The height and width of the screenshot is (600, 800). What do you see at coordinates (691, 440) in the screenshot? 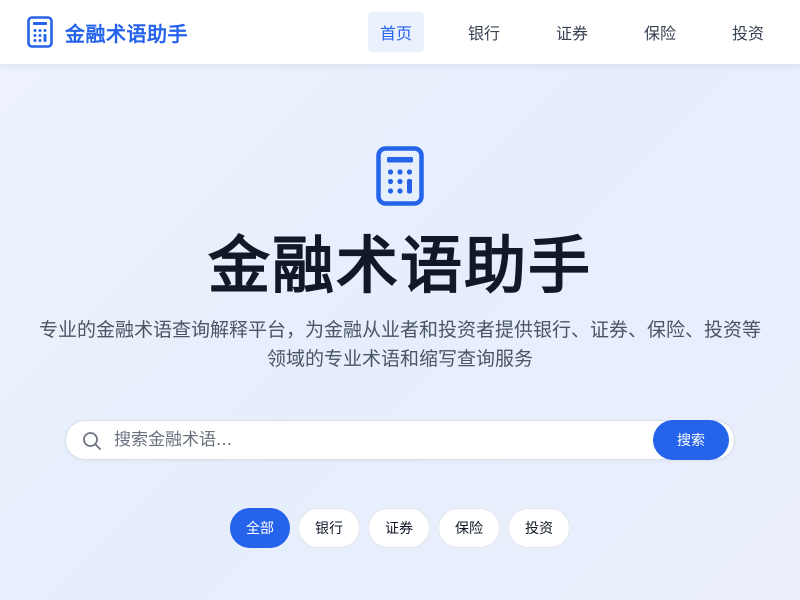
I see `search-button: 搜索` at bounding box center [691, 440].